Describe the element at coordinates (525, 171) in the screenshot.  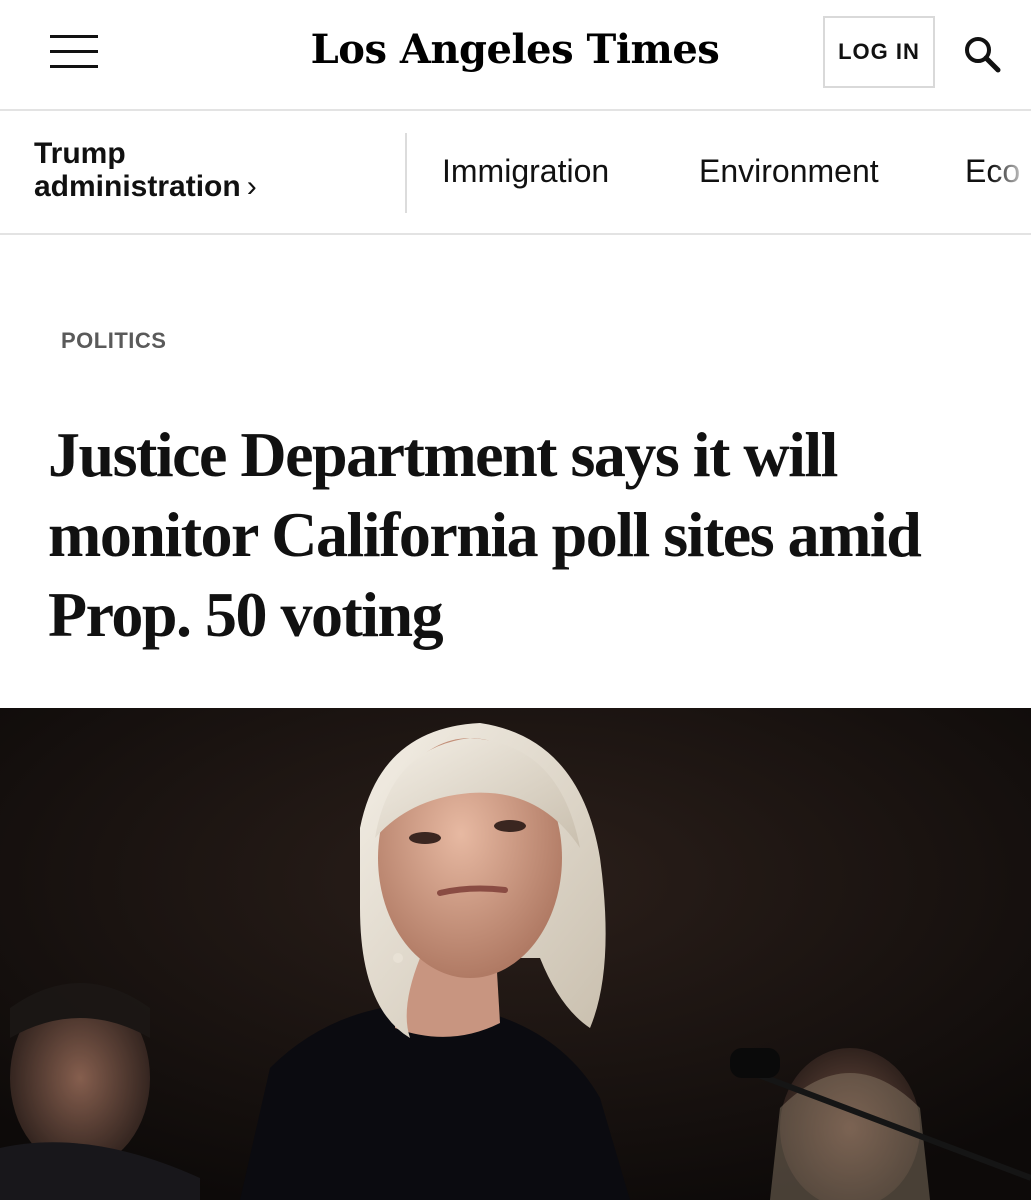
I see `nav-item-immigration: Immigration` at that location.